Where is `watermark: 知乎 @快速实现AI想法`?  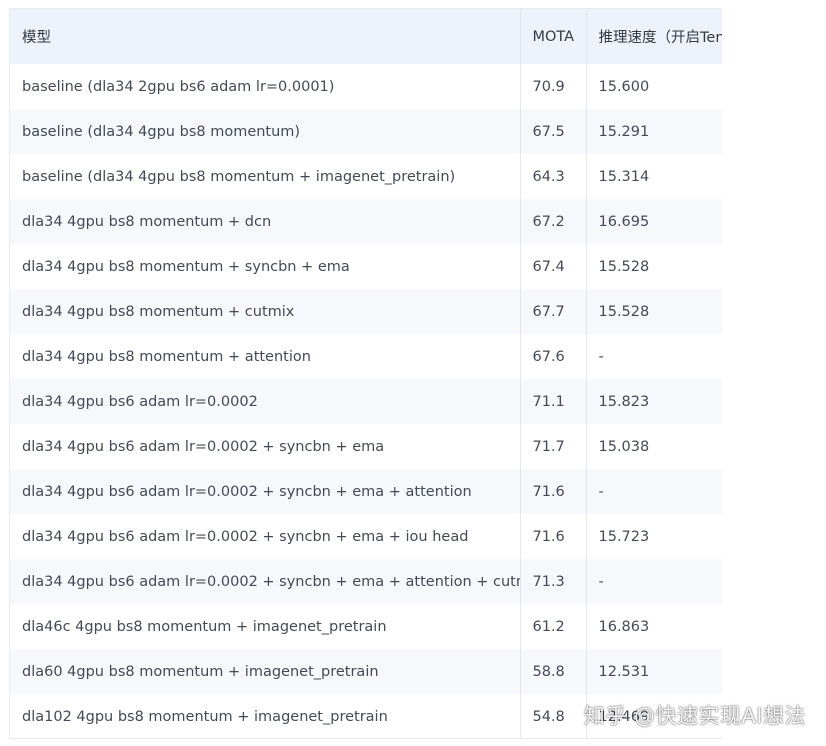
watermark: 知乎 @快速实现AI想法 is located at coordinates (694, 716).